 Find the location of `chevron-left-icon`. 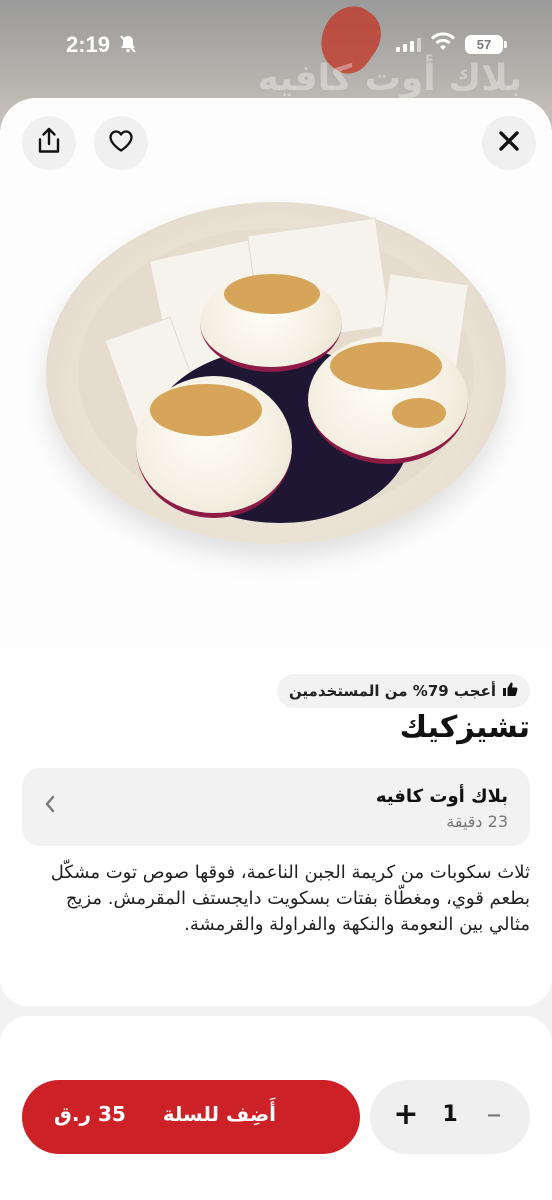

chevron-left-icon is located at coordinates (50, 806).